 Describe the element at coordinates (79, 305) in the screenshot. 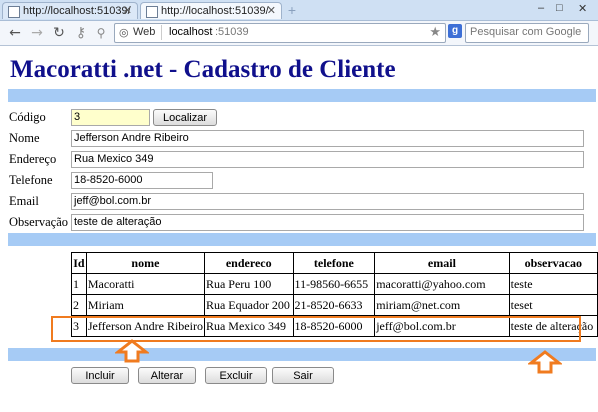

I see `cell-id: 2` at that location.